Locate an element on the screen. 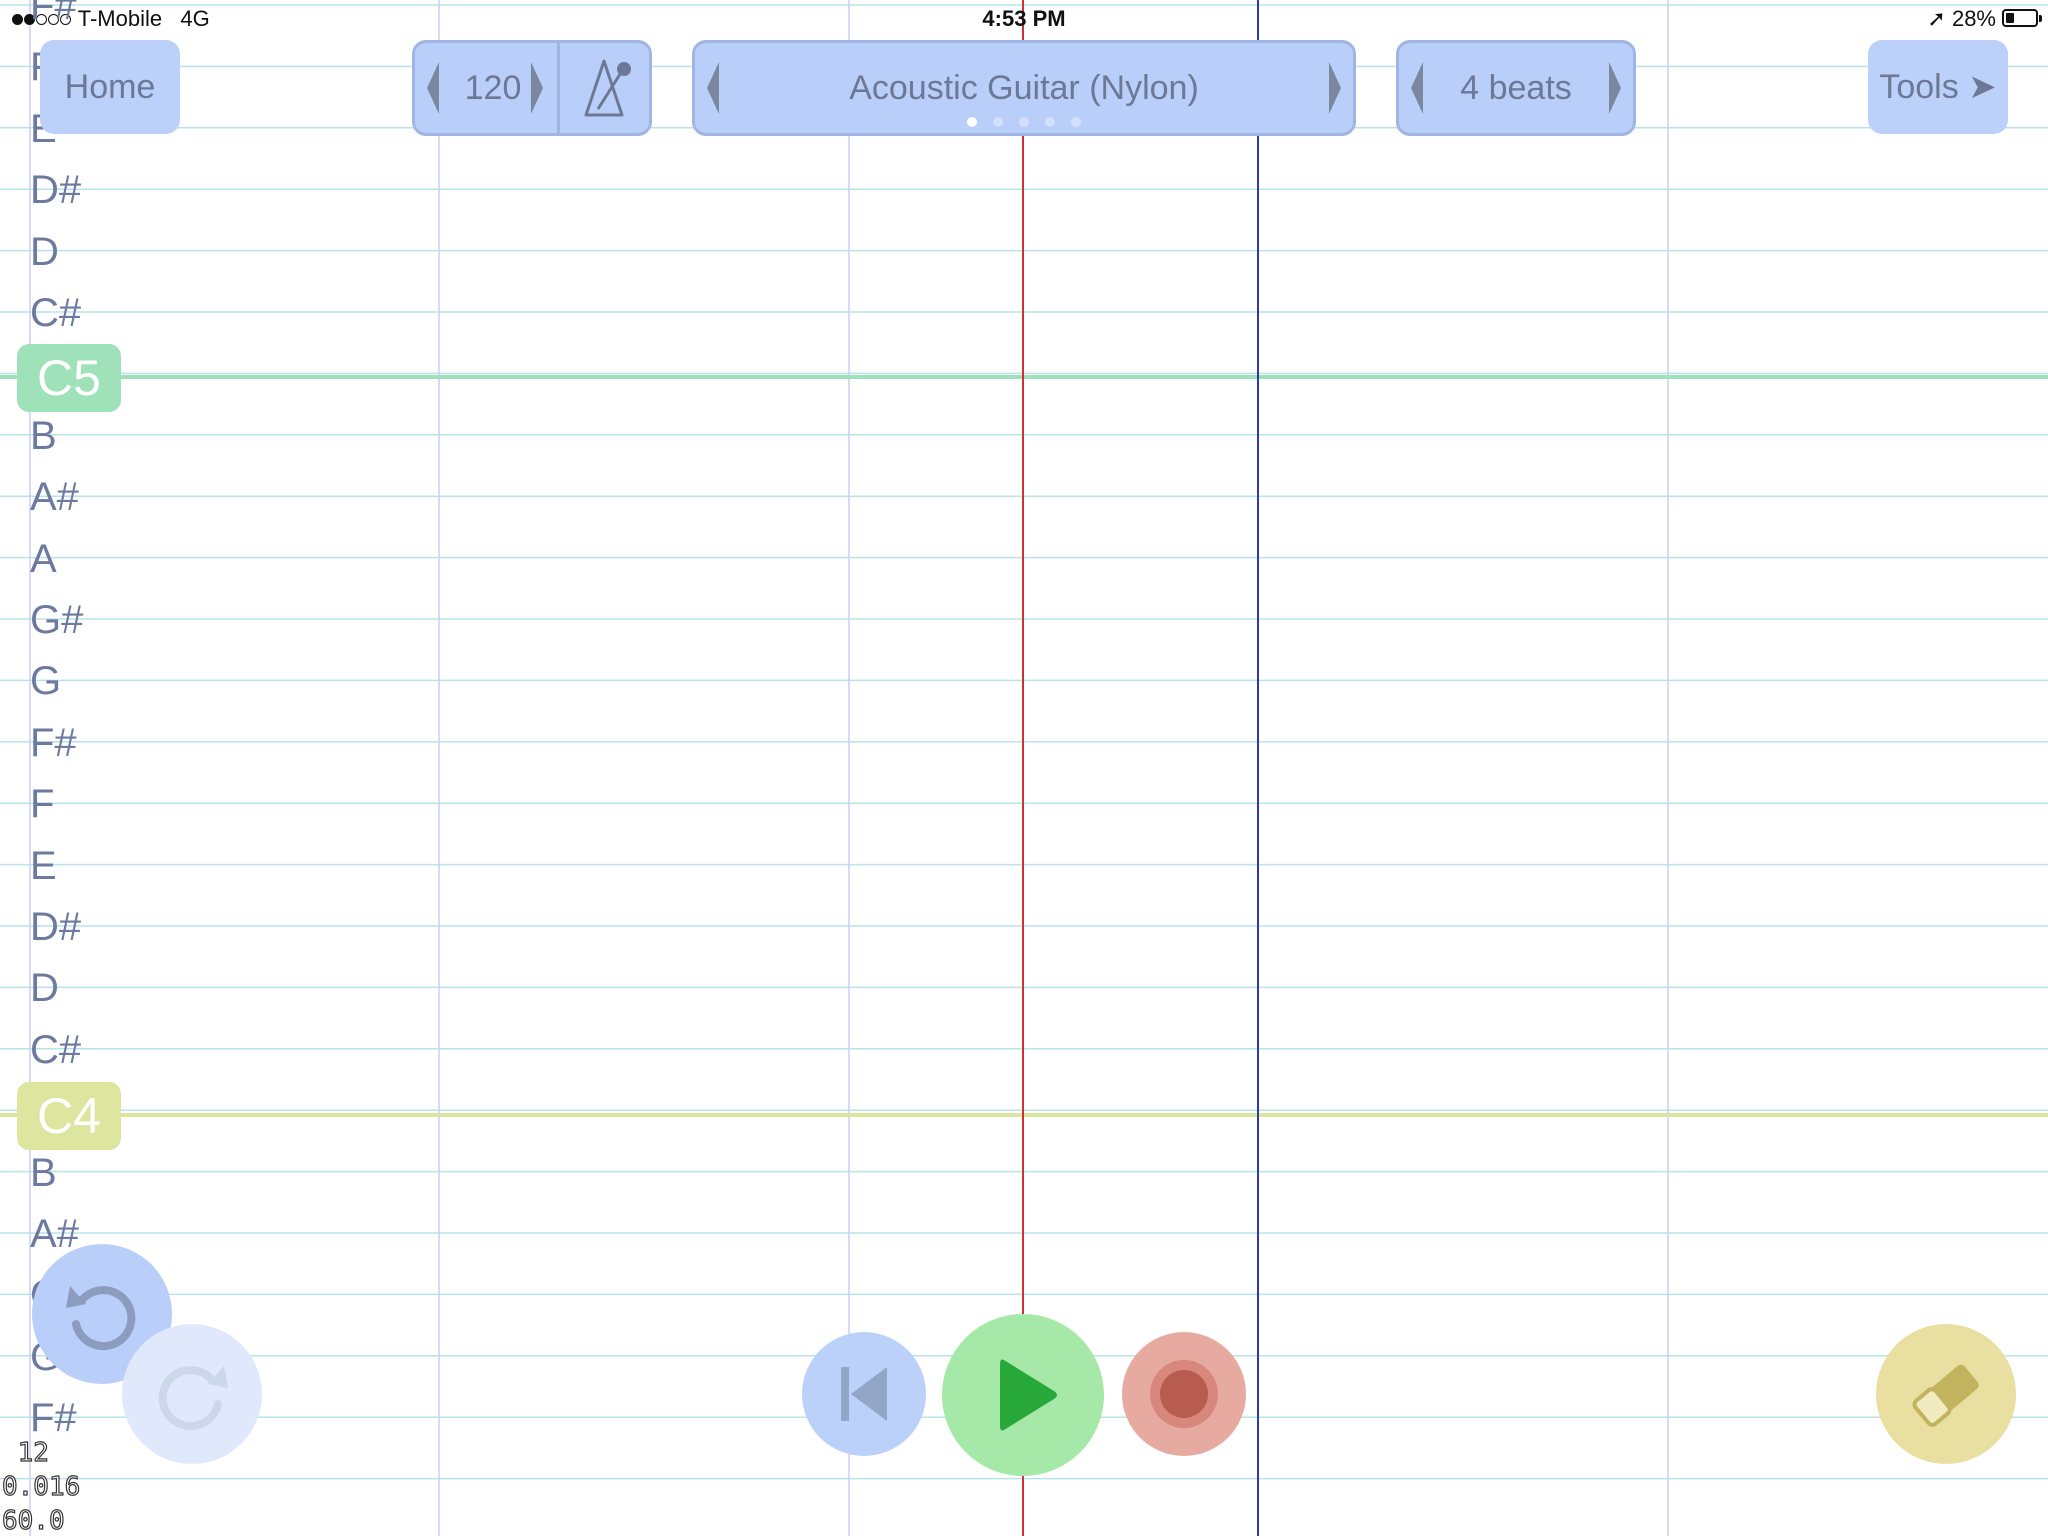 The image size is (2048, 1536). instrument-prev-icon is located at coordinates (713, 88).